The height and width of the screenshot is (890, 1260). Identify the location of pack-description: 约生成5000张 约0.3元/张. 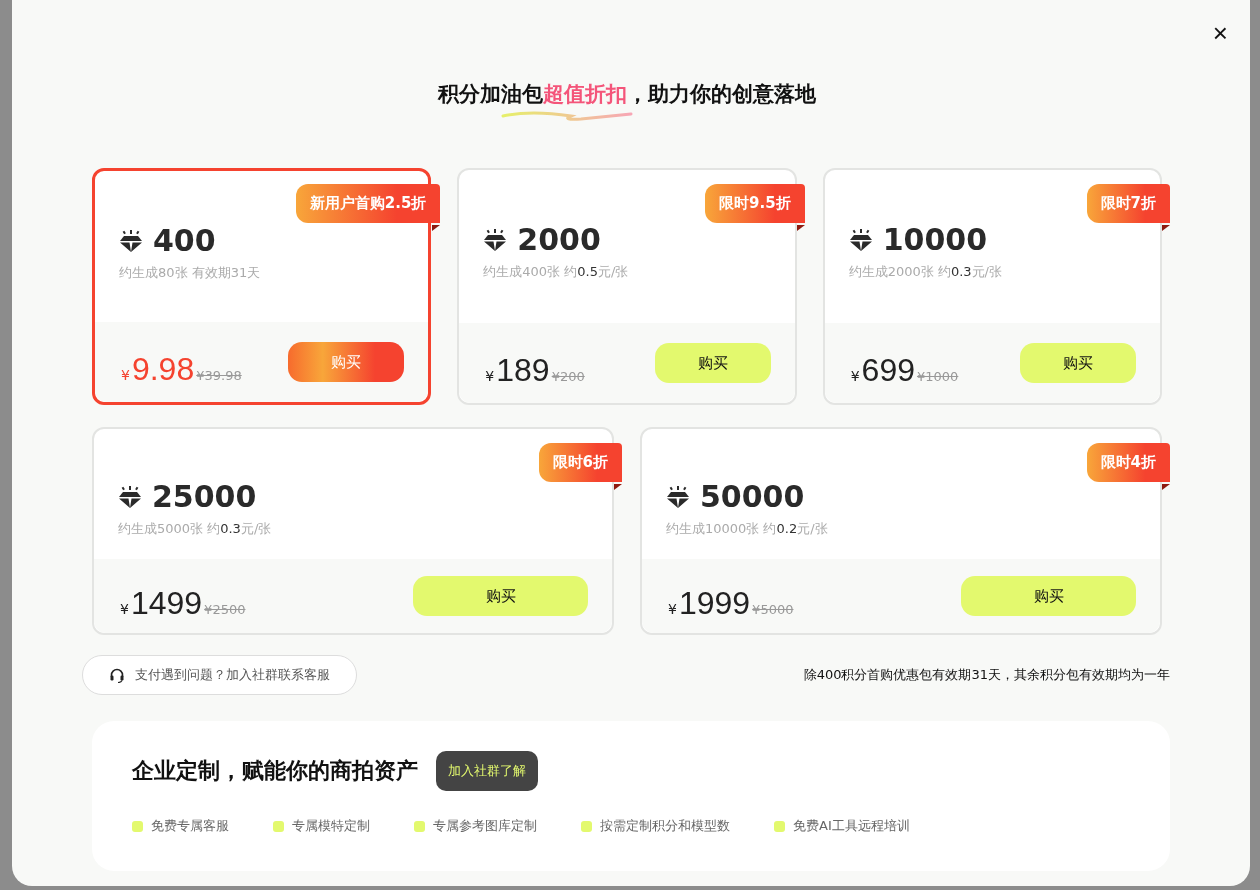
(195, 529).